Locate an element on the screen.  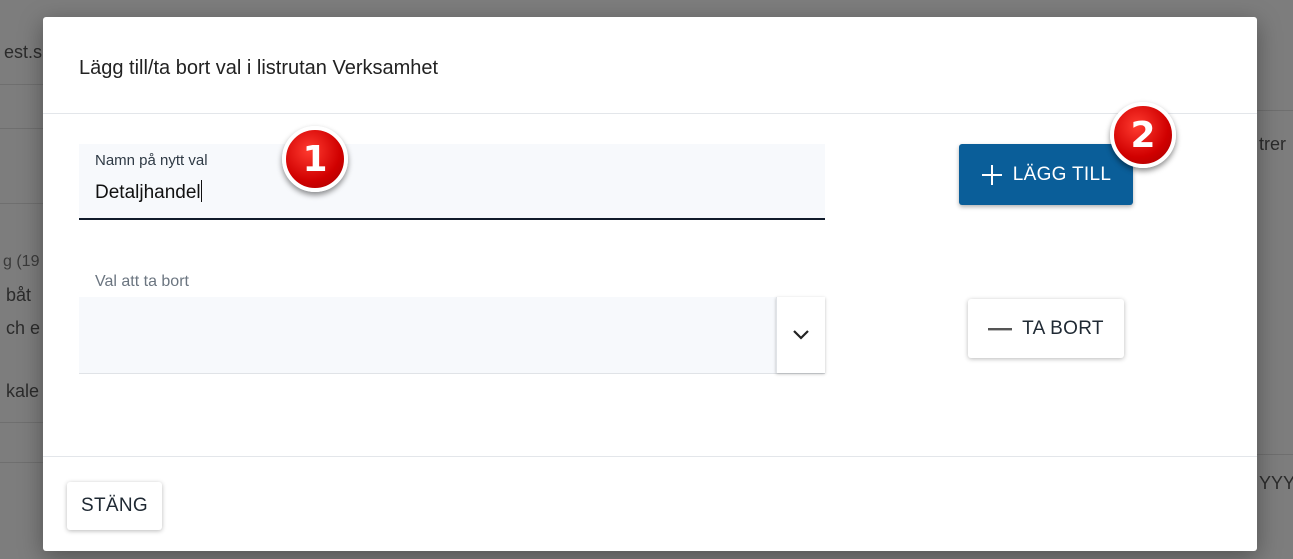
add-option-button: LÄGG TILL is located at coordinates (1046, 174).